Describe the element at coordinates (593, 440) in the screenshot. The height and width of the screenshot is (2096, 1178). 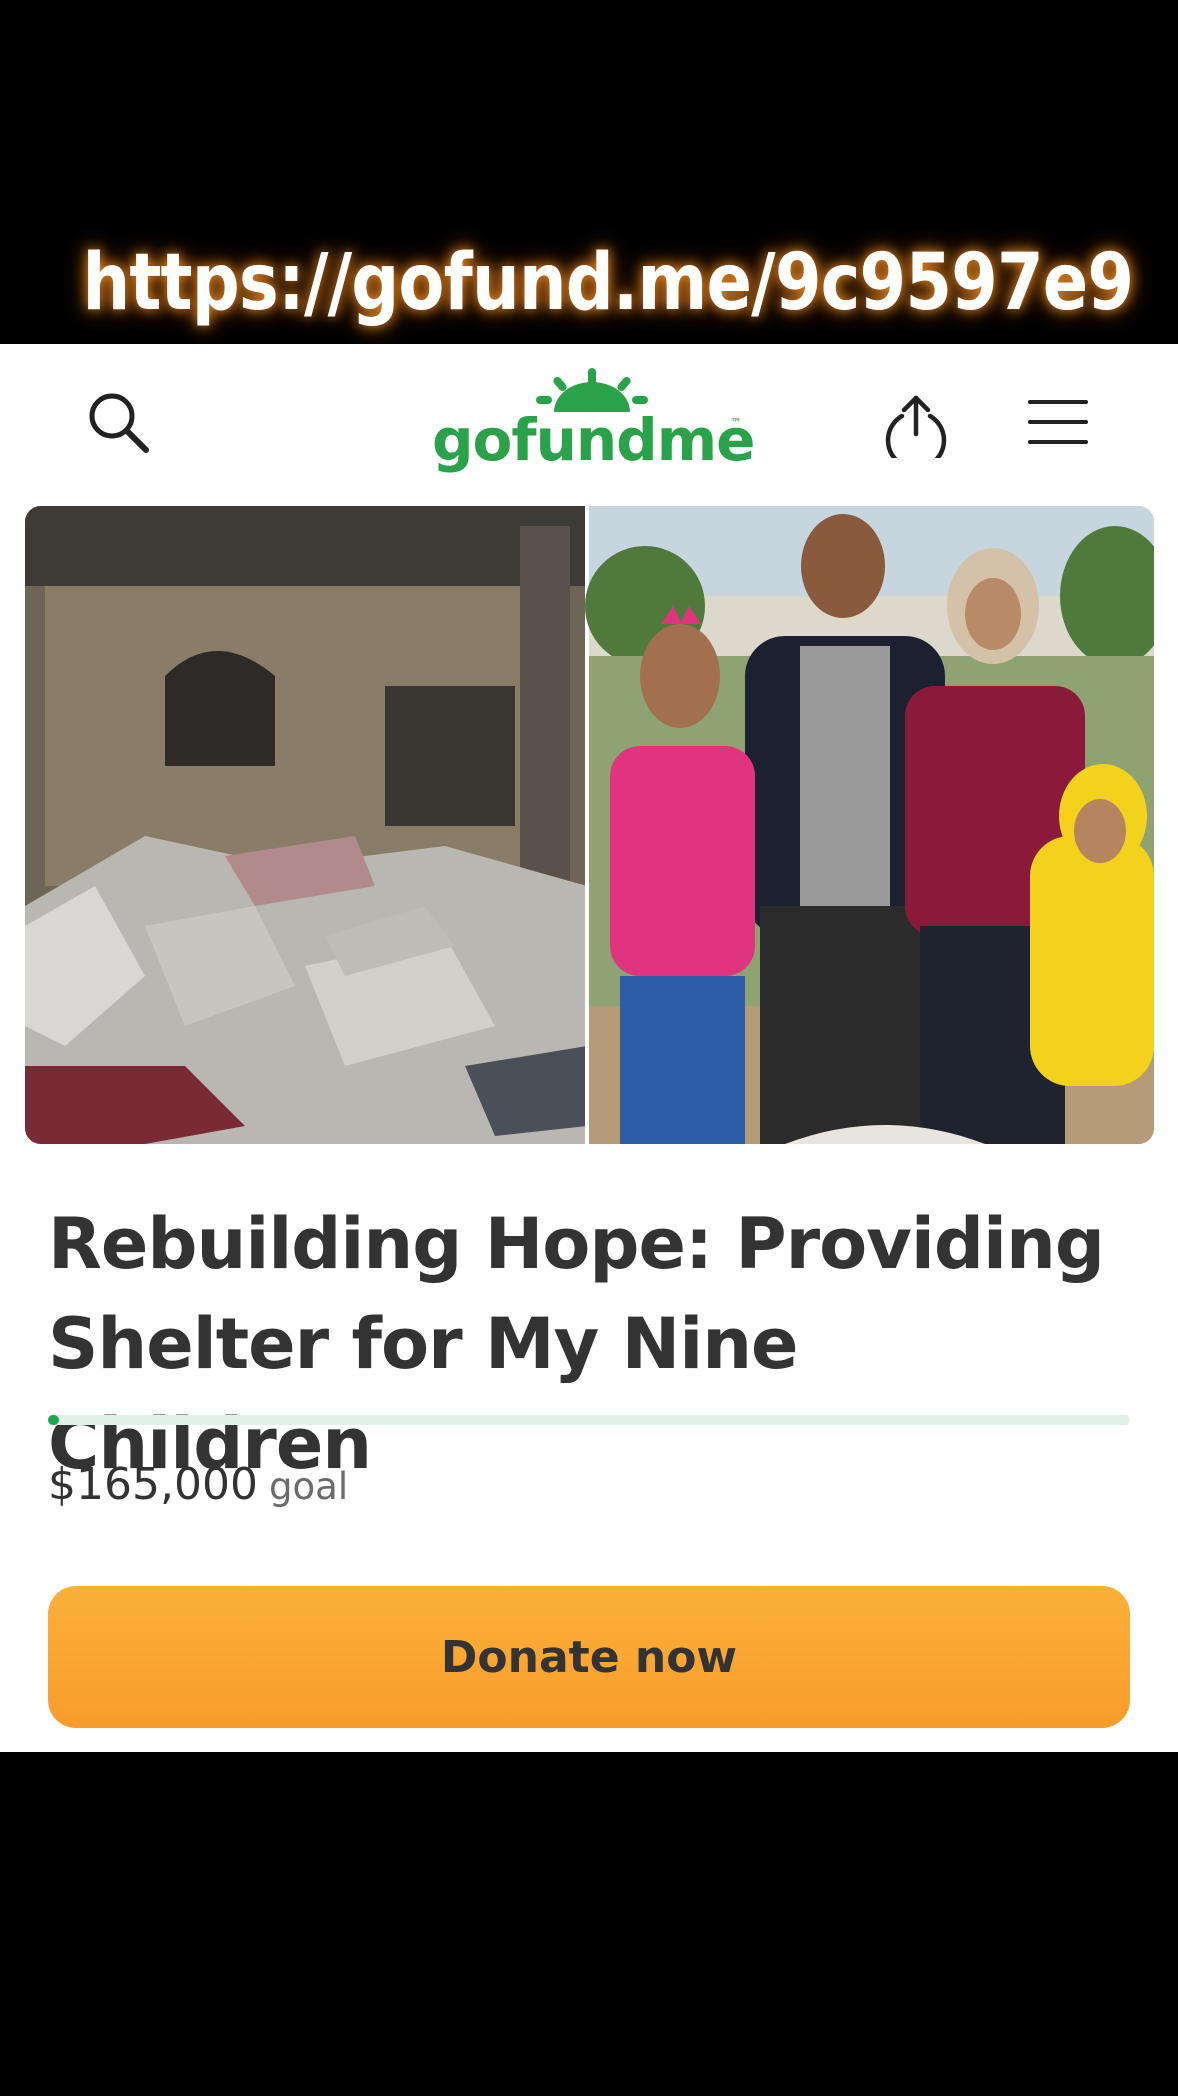
I see `logo-wordmark: gofundme` at that location.